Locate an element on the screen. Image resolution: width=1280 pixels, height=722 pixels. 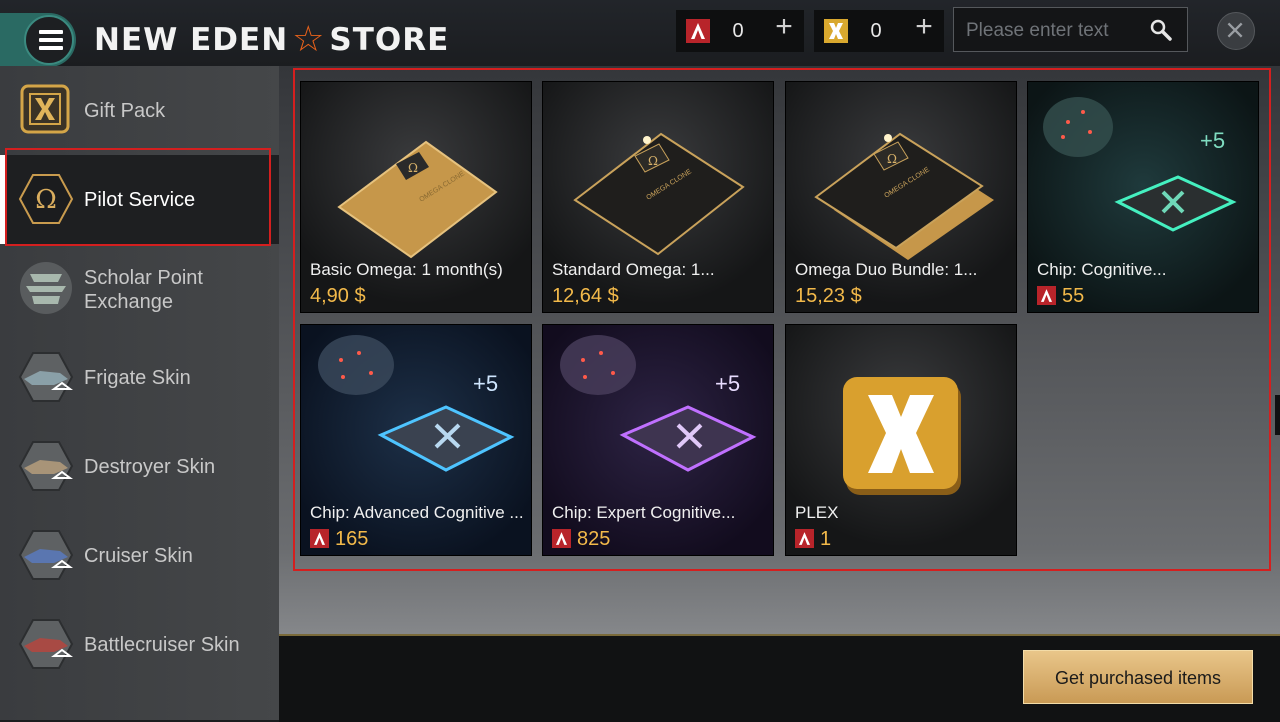
price-value: 12,64 $ is located at coordinates (585, 296).